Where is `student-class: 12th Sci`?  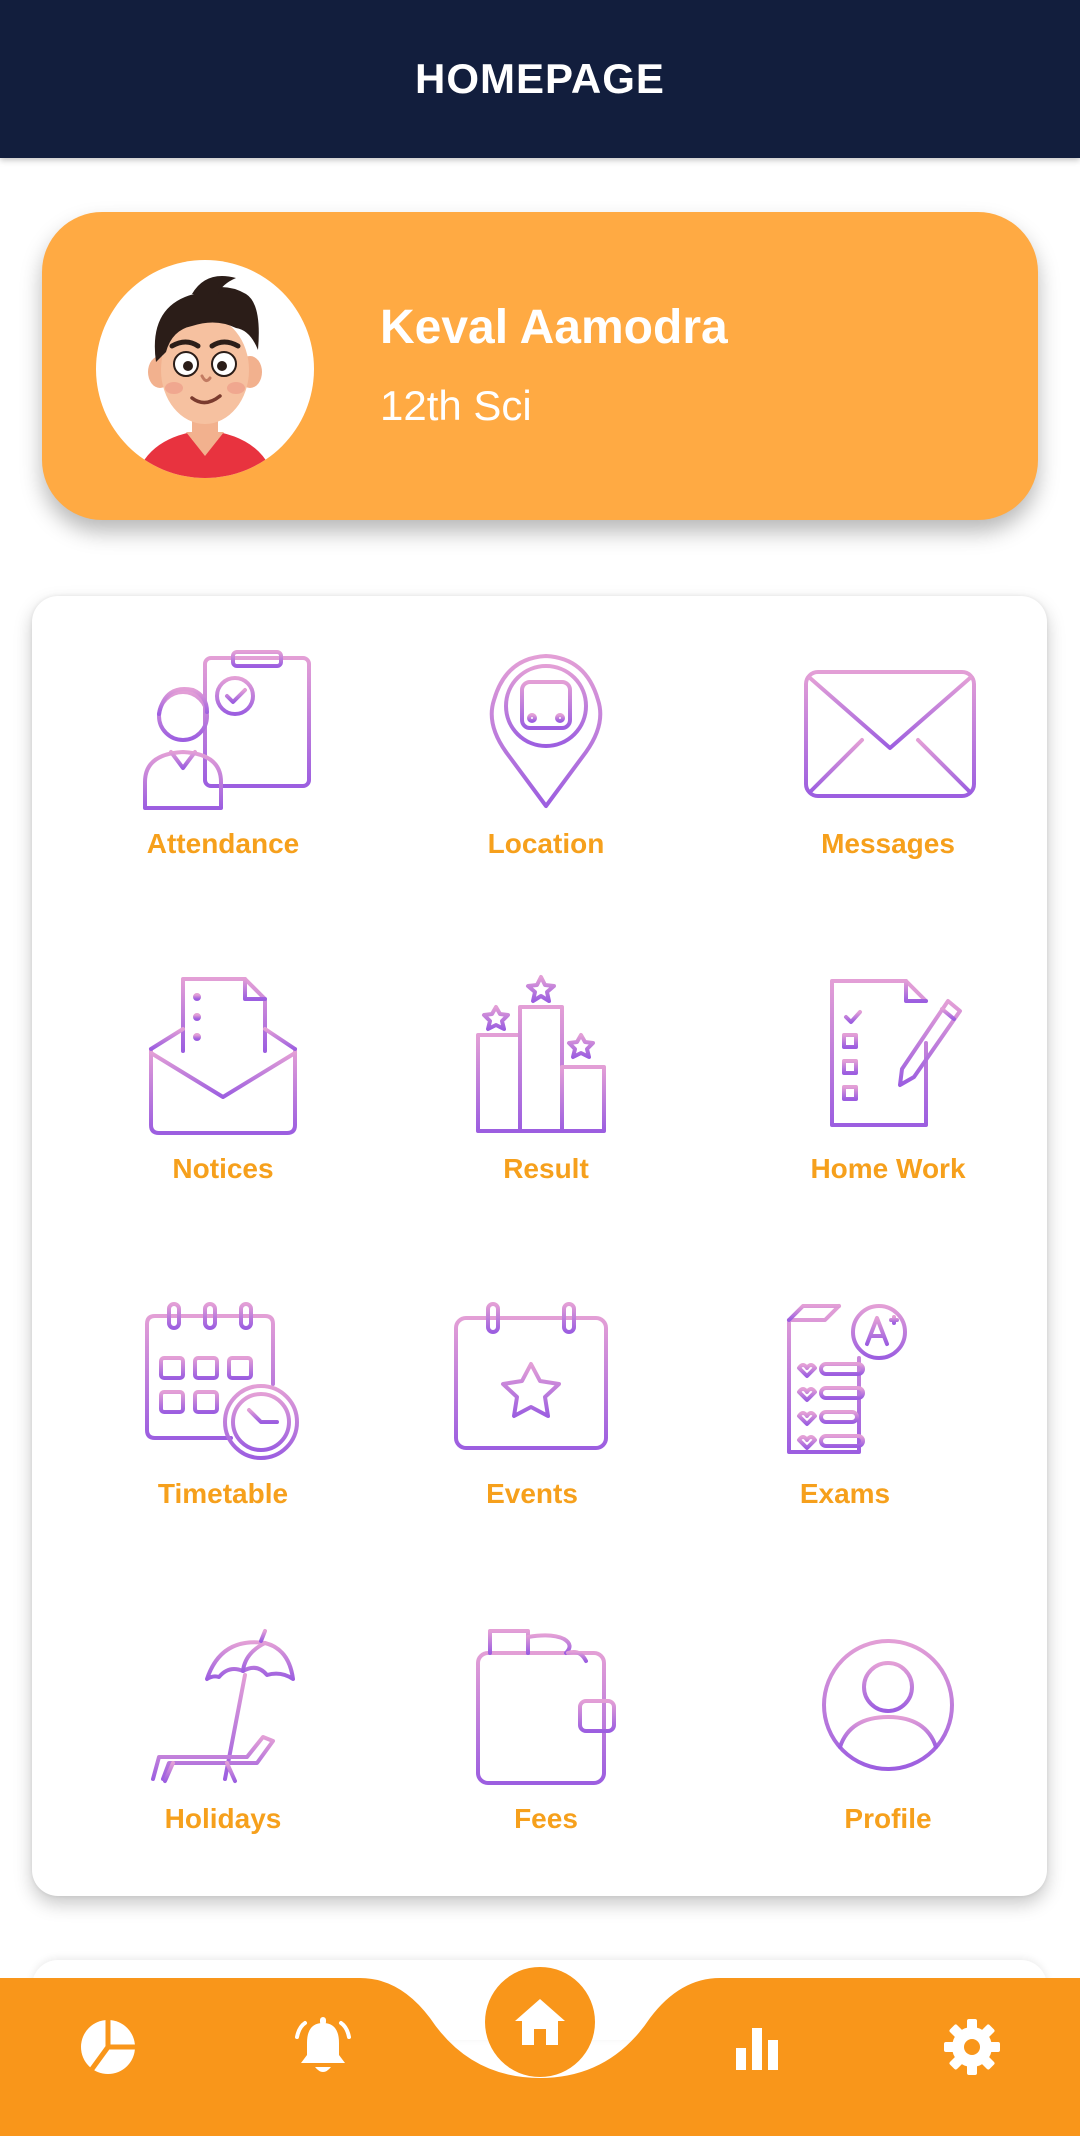 student-class: 12th Sci is located at coordinates (456, 405).